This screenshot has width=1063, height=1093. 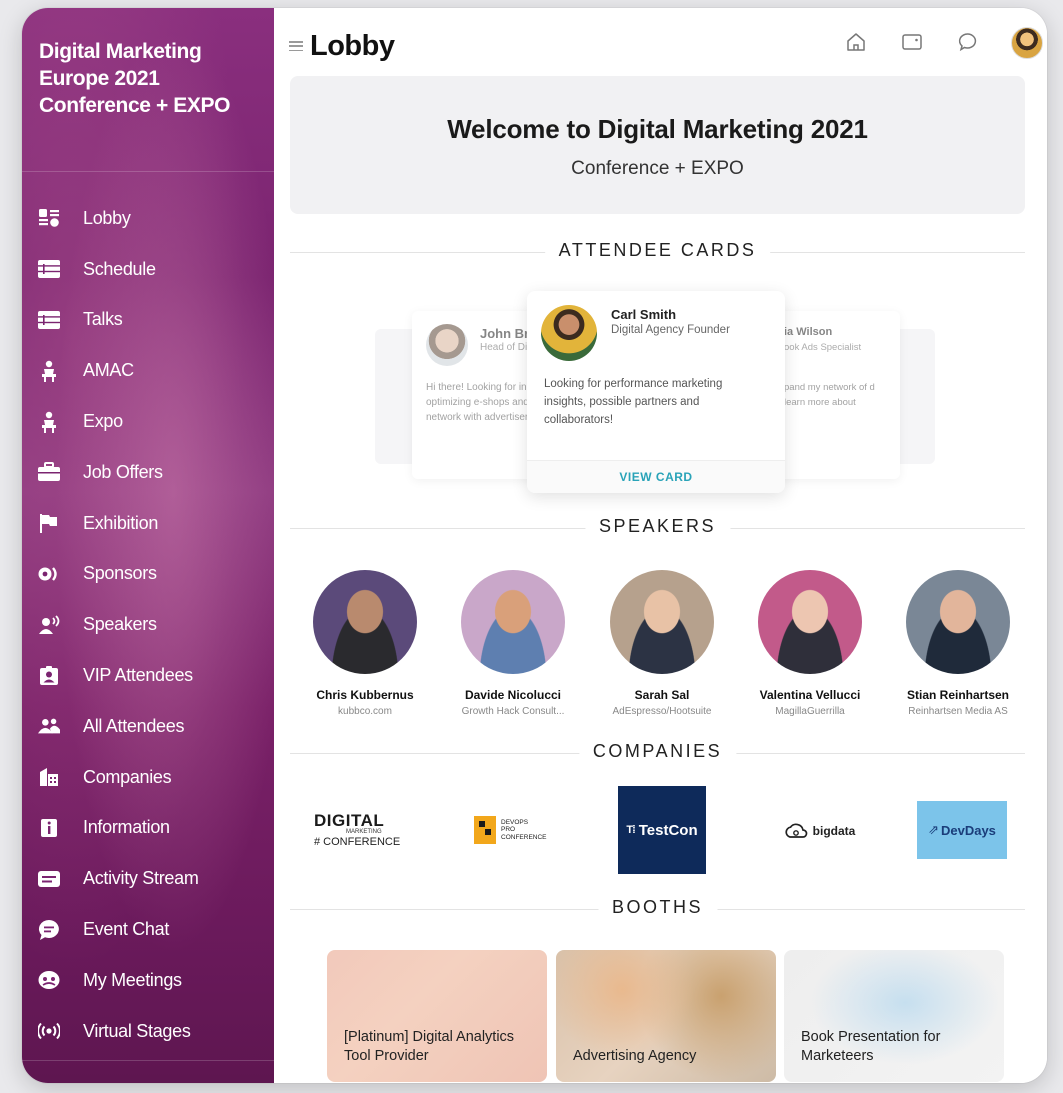 I want to click on sidebar-item-label: Companies, so click(x=127, y=776).